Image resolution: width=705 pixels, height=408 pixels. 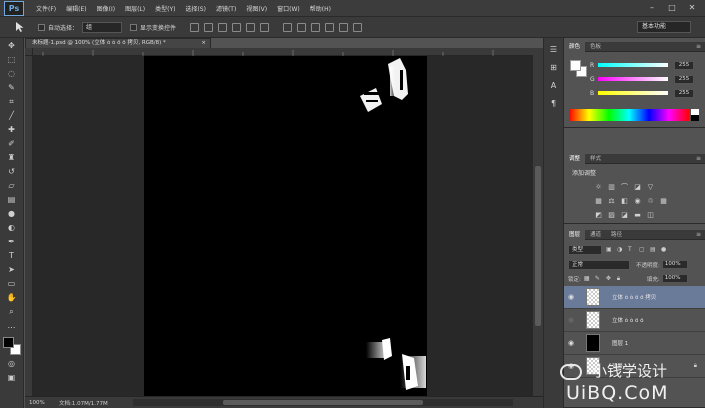 I want to click on tab-styles: 样式, so click(x=595, y=159).